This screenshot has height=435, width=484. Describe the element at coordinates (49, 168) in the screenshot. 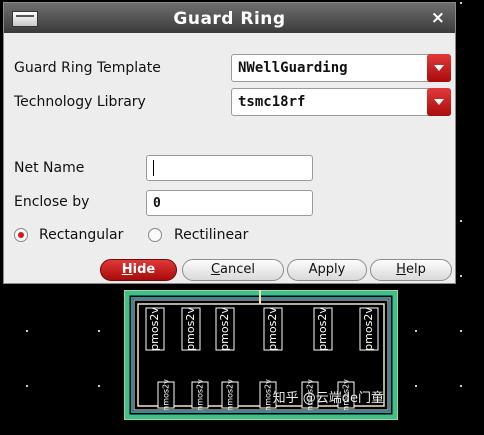

I see `net-name-label: Net Name` at that location.